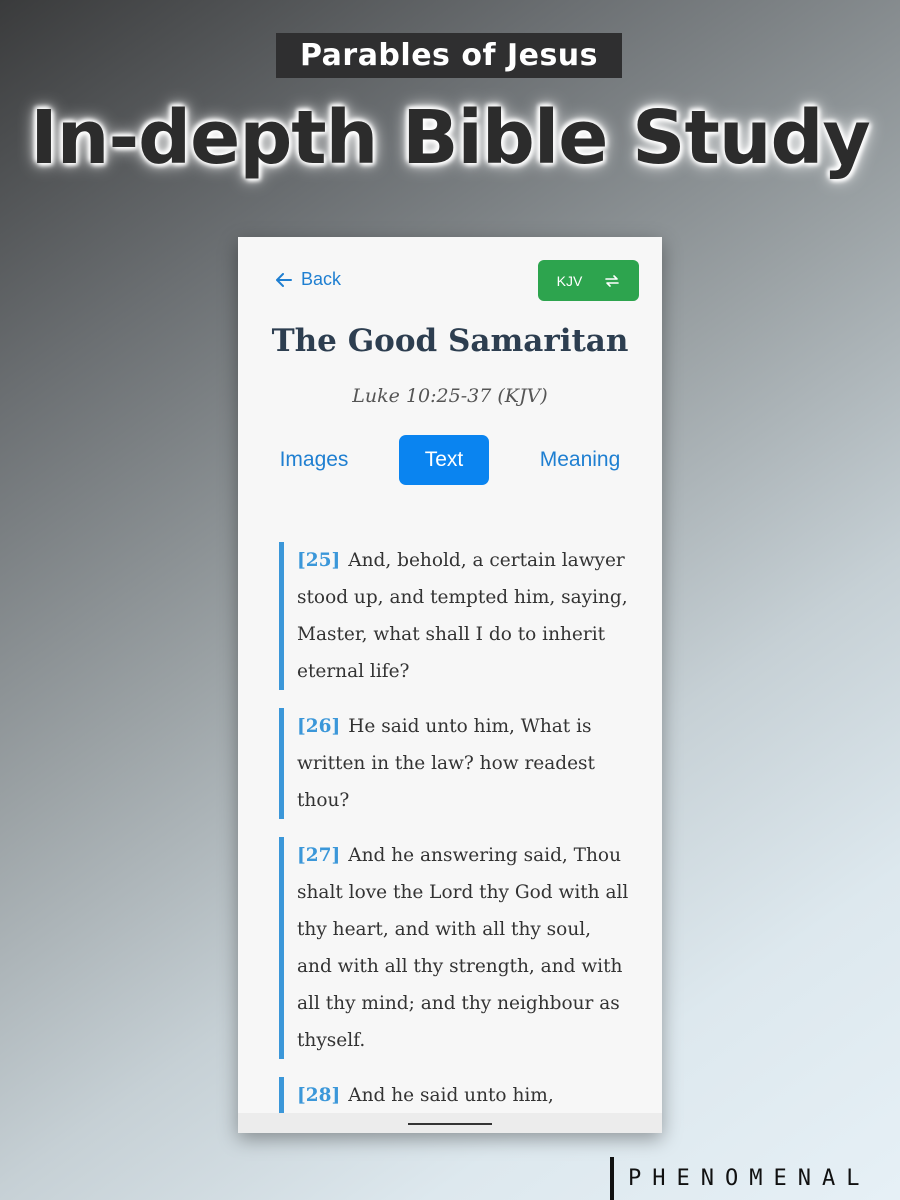 The width and height of the screenshot is (900, 1200). I want to click on verse-item: [28] And he said unto him,, so click(454, 1095).